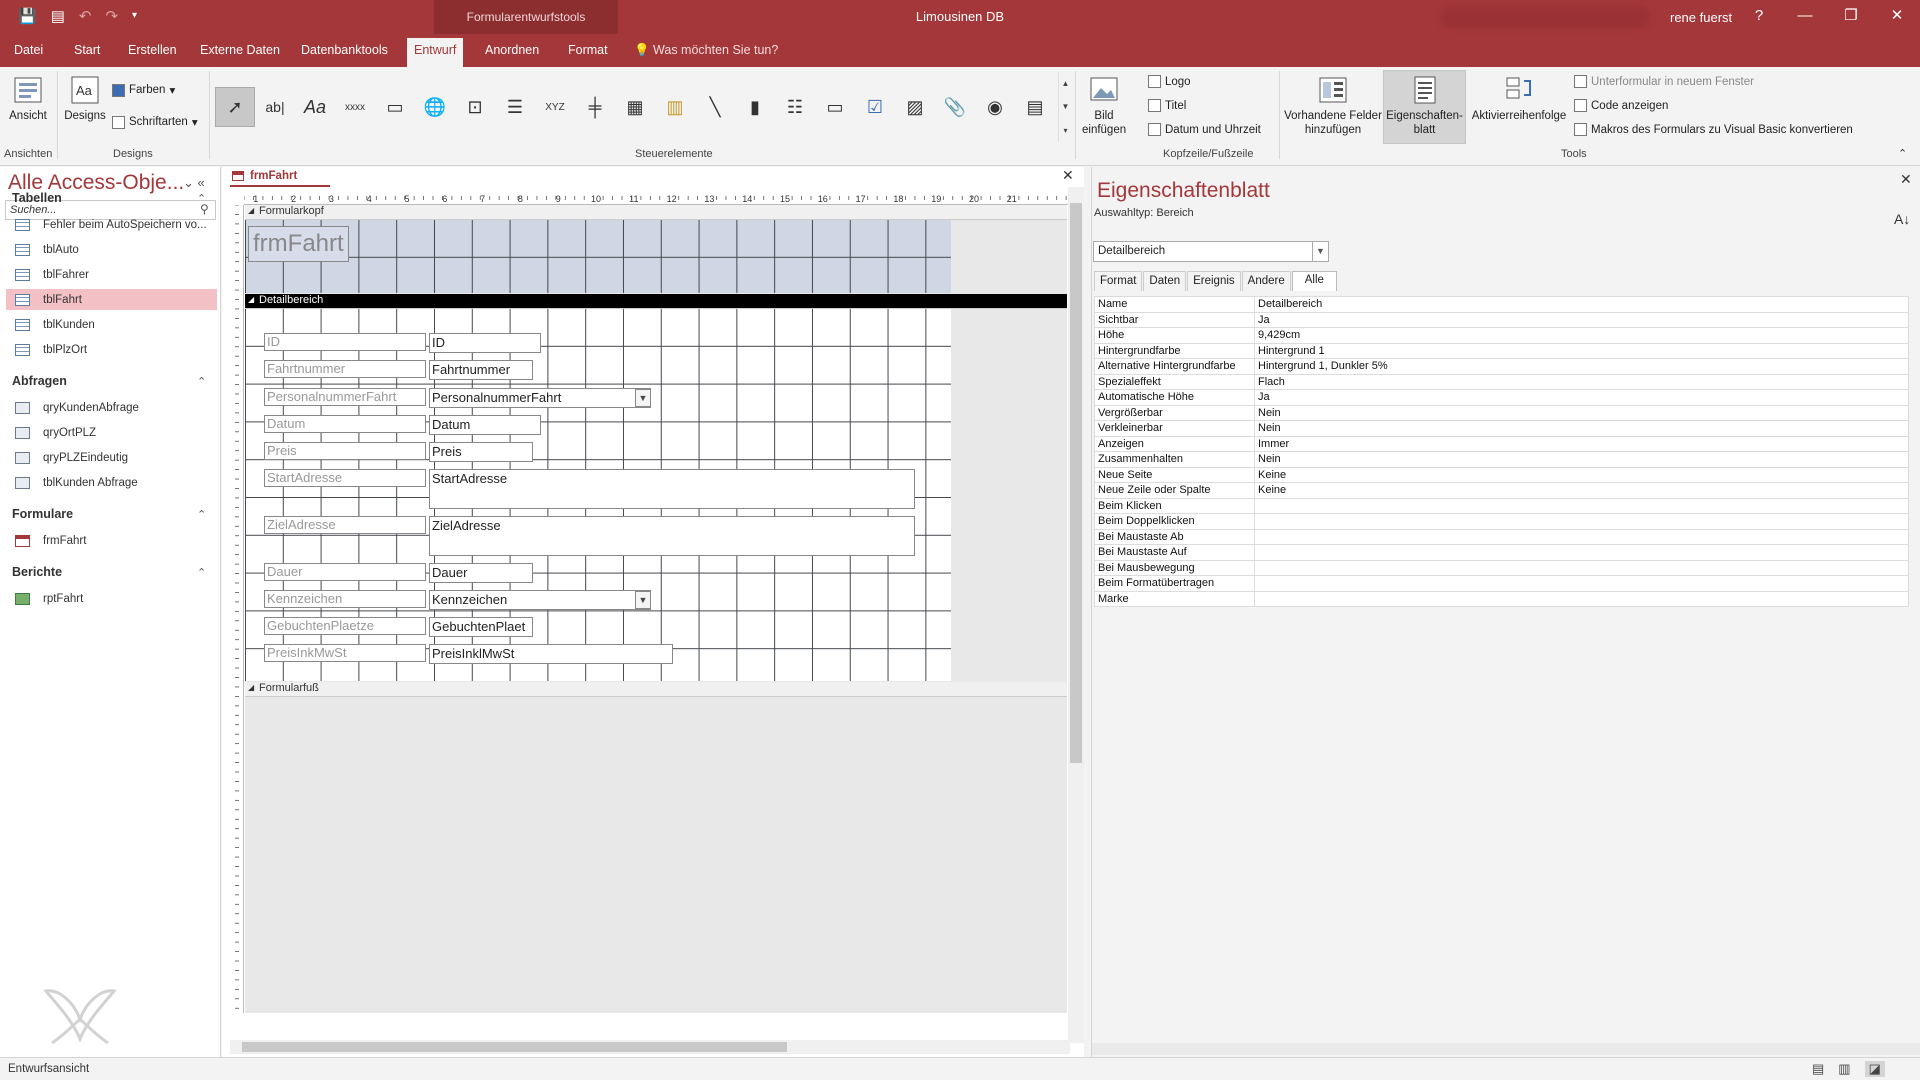 Image resolution: width=1920 pixels, height=1080 pixels. What do you see at coordinates (345, 397) in the screenshot?
I see `field-label: PersonalnummerFahrt` at bounding box center [345, 397].